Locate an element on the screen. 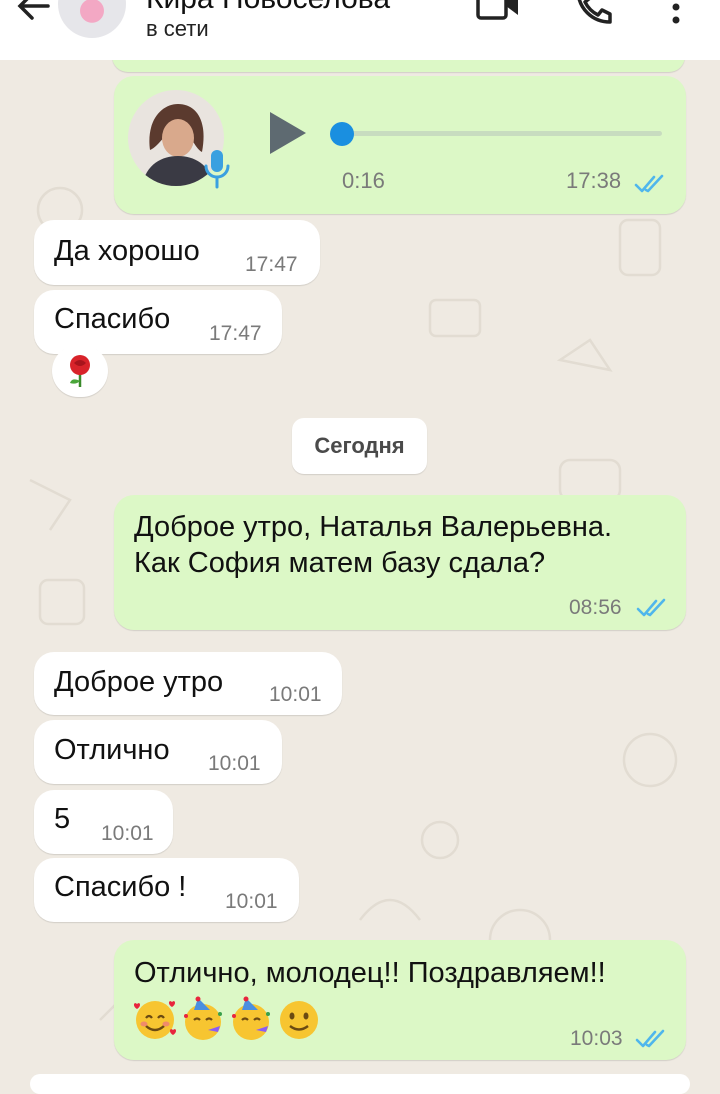  voice-progress-track is located at coordinates (501, 133).